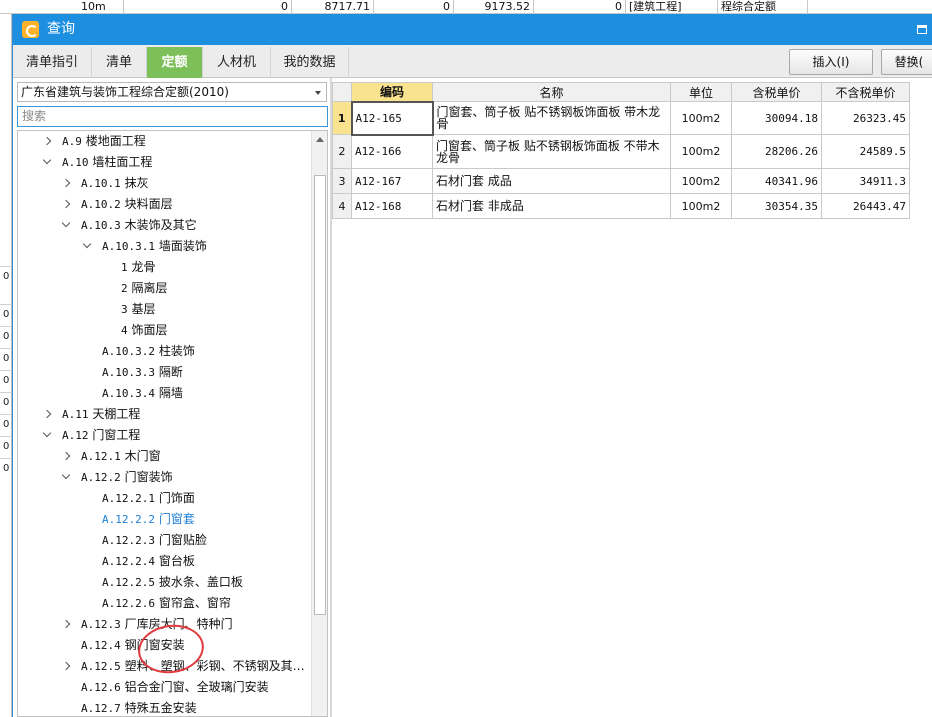 Image resolution: width=932 pixels, height=717 pixels. I want to click on tree-node: 2 隔离层, so click(144, 288).